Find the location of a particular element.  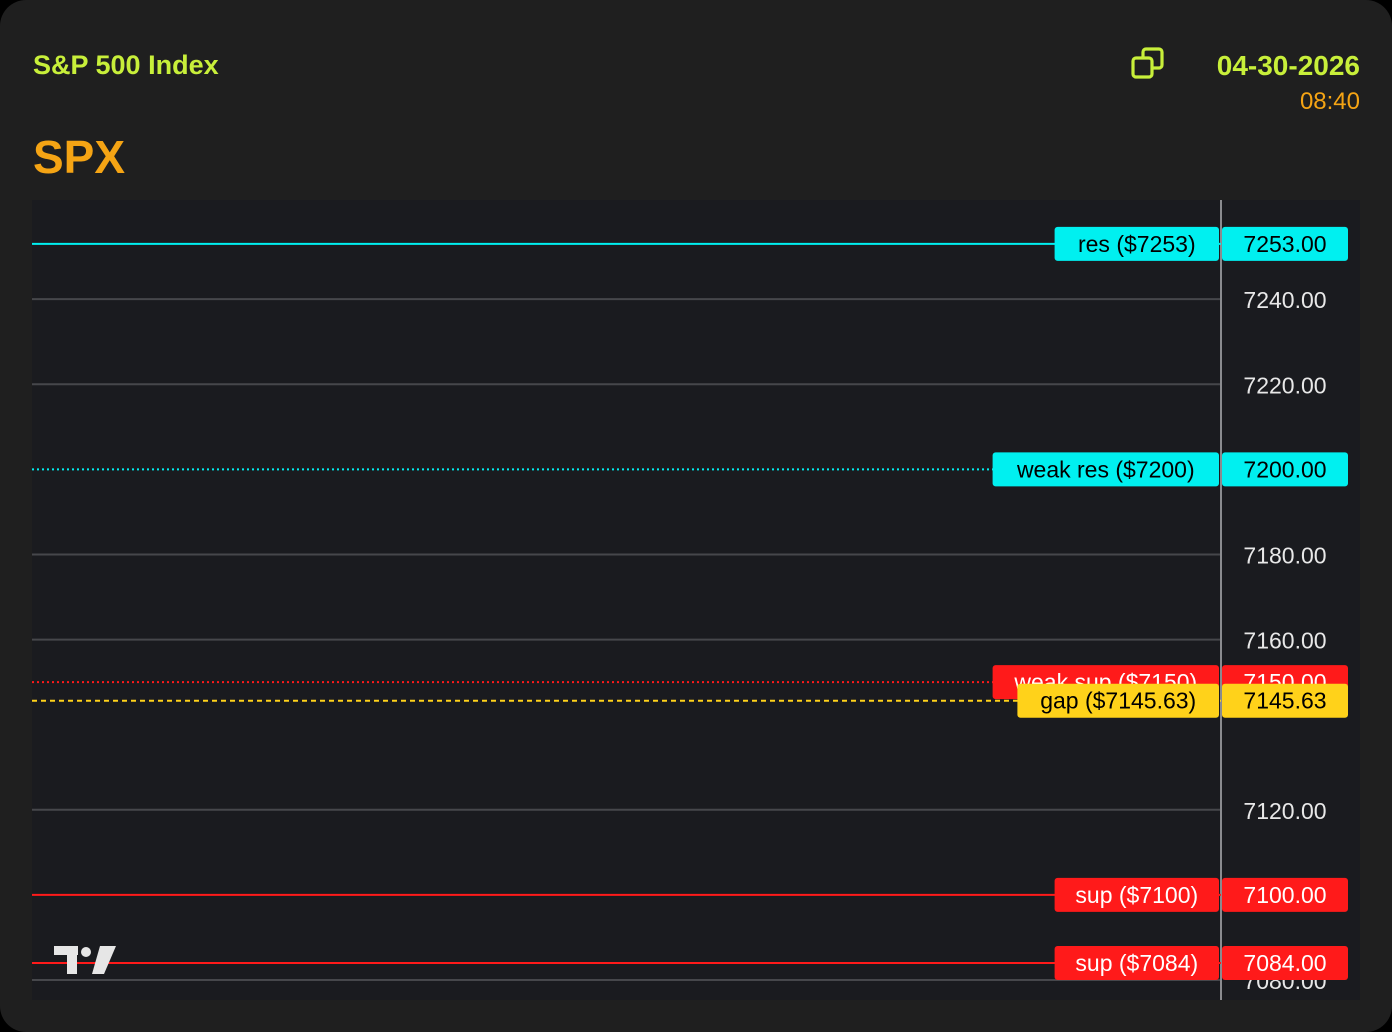

index-title: S&P 500 Index is located at coordinates (126, 65).